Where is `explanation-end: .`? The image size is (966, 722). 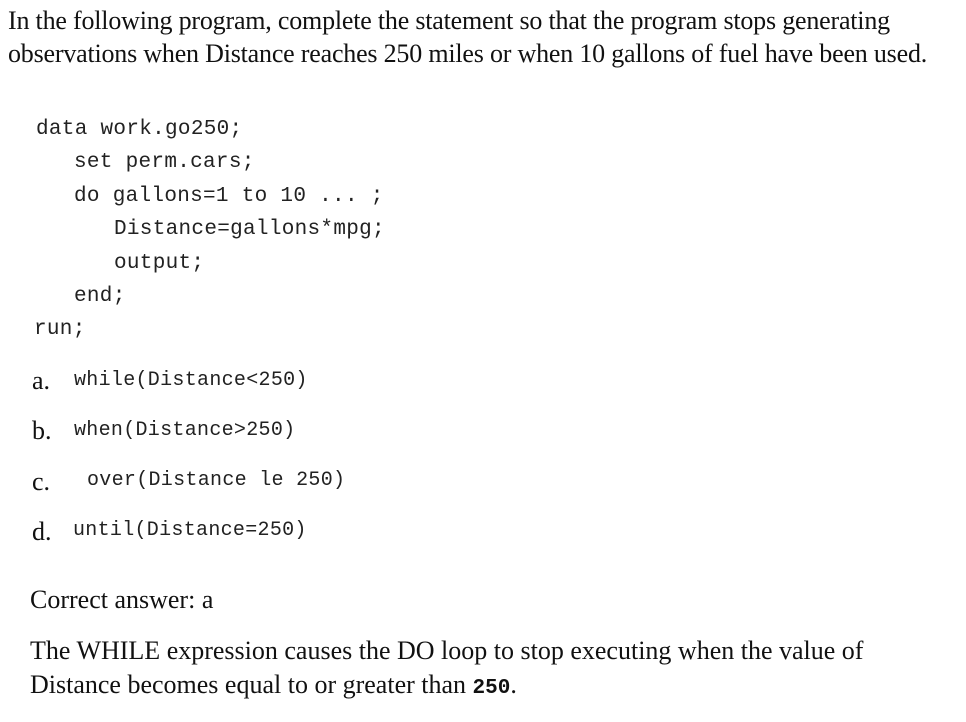 explanation-end: . is located at coordinates (513, 684).